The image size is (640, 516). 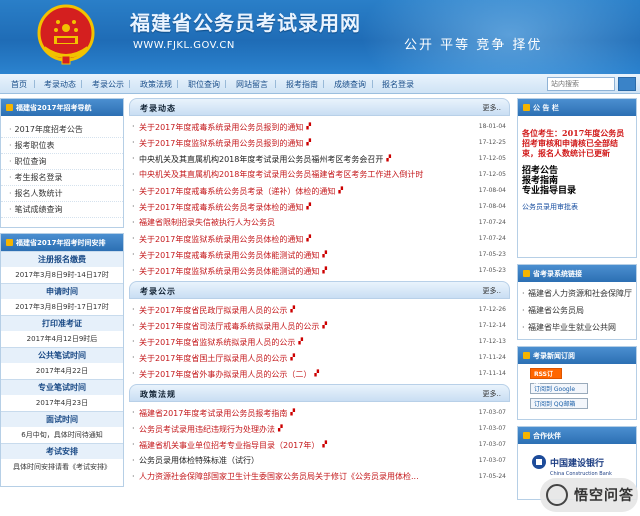 I want to click on news-item: 关于2017年度戒毒系统录用公务员报到的通知▞ 18-01-04, so click(x=319, y=127).